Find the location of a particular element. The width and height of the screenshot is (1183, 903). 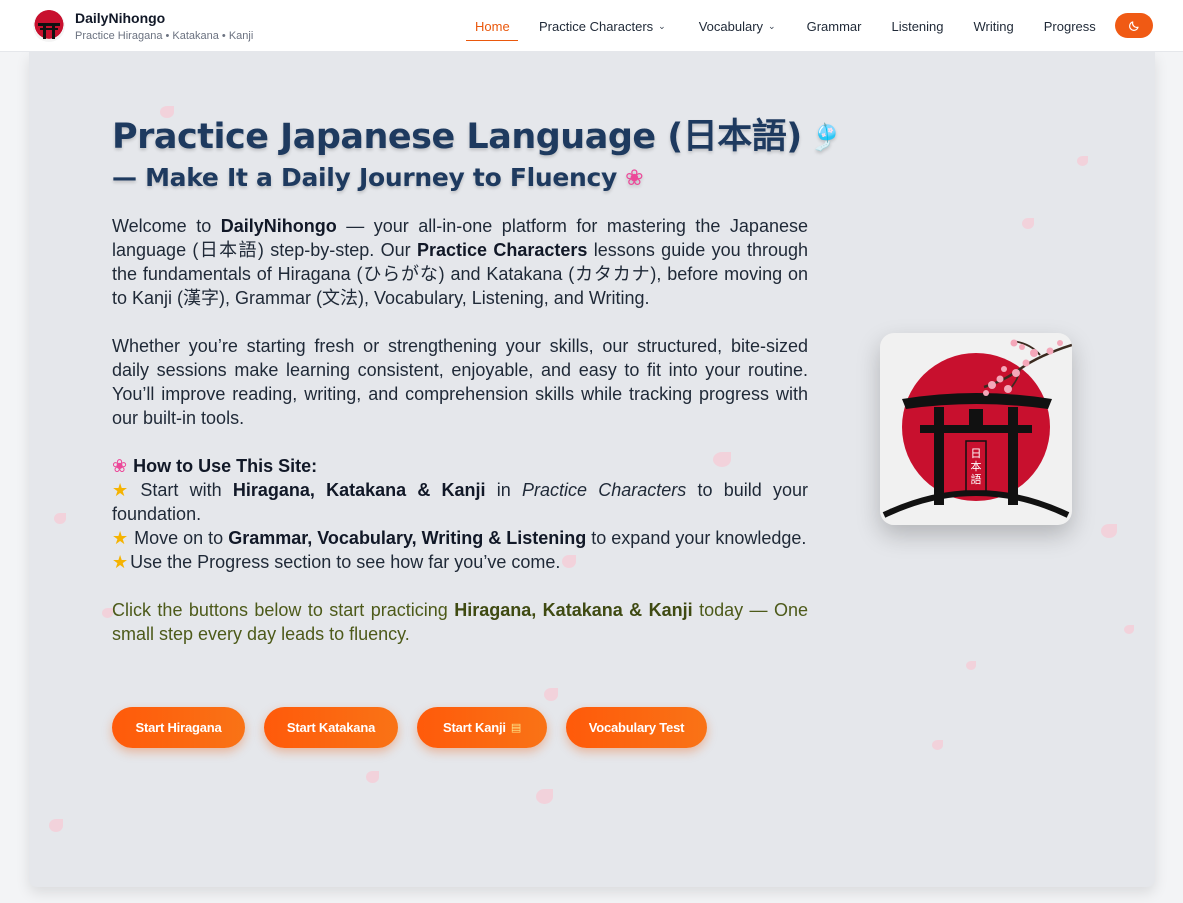

torii-sun-illustration: 日 本 語 is located at coordinates (976, 429).